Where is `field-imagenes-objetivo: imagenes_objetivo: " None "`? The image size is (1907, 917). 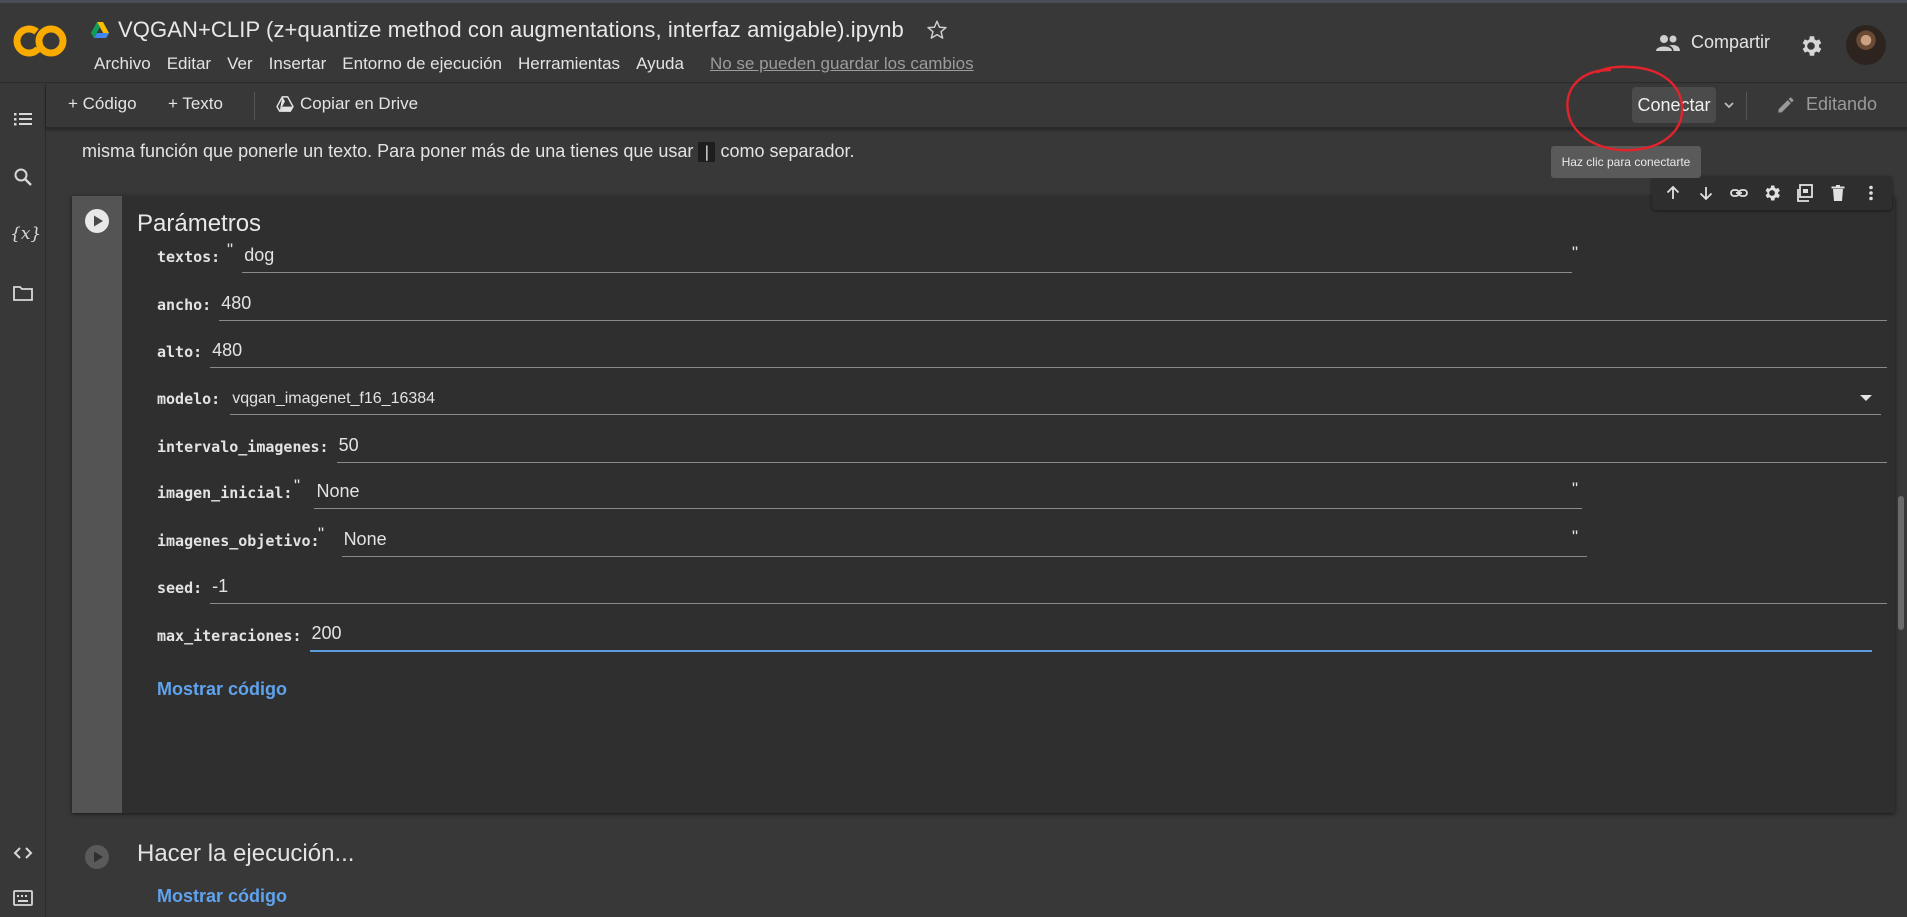 field-imagenes-objetivo: imagenes_objetivo: " None " is located at coordinates (1022, 540).